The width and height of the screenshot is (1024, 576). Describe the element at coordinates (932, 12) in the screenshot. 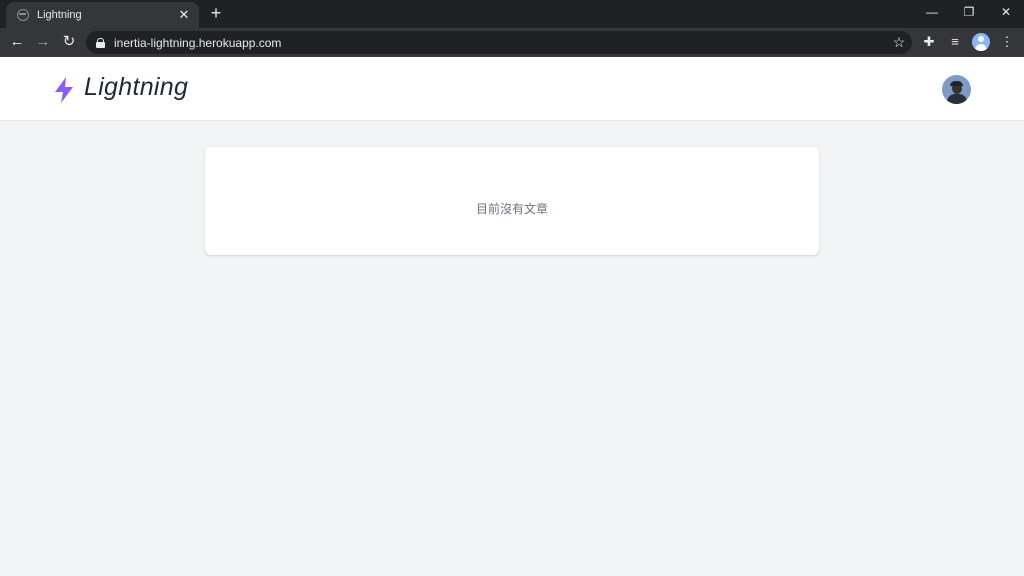

I see `minimize-button: —` at that location.